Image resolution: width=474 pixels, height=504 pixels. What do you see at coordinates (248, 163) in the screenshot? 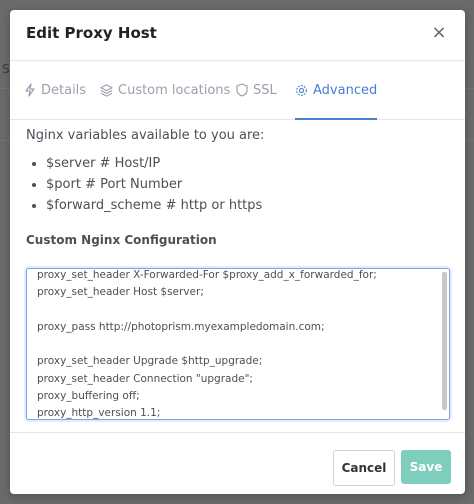
I see `list-item: $server # Host/IP` at bounding box center [248, 163].